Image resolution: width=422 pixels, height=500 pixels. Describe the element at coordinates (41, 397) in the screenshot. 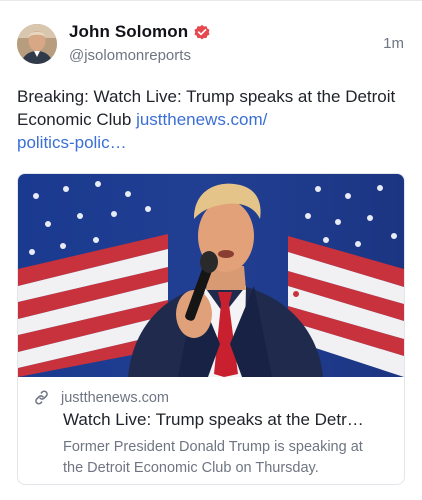

I see `link-icon` at that location.